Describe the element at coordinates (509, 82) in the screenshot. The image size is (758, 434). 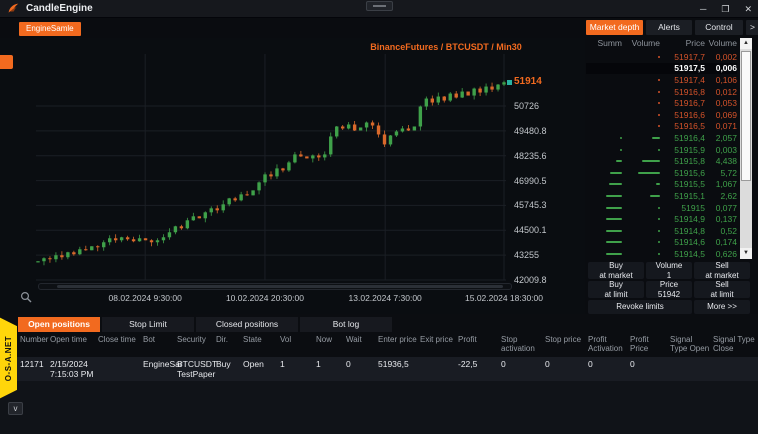
I see `last-price-marker` at that location.